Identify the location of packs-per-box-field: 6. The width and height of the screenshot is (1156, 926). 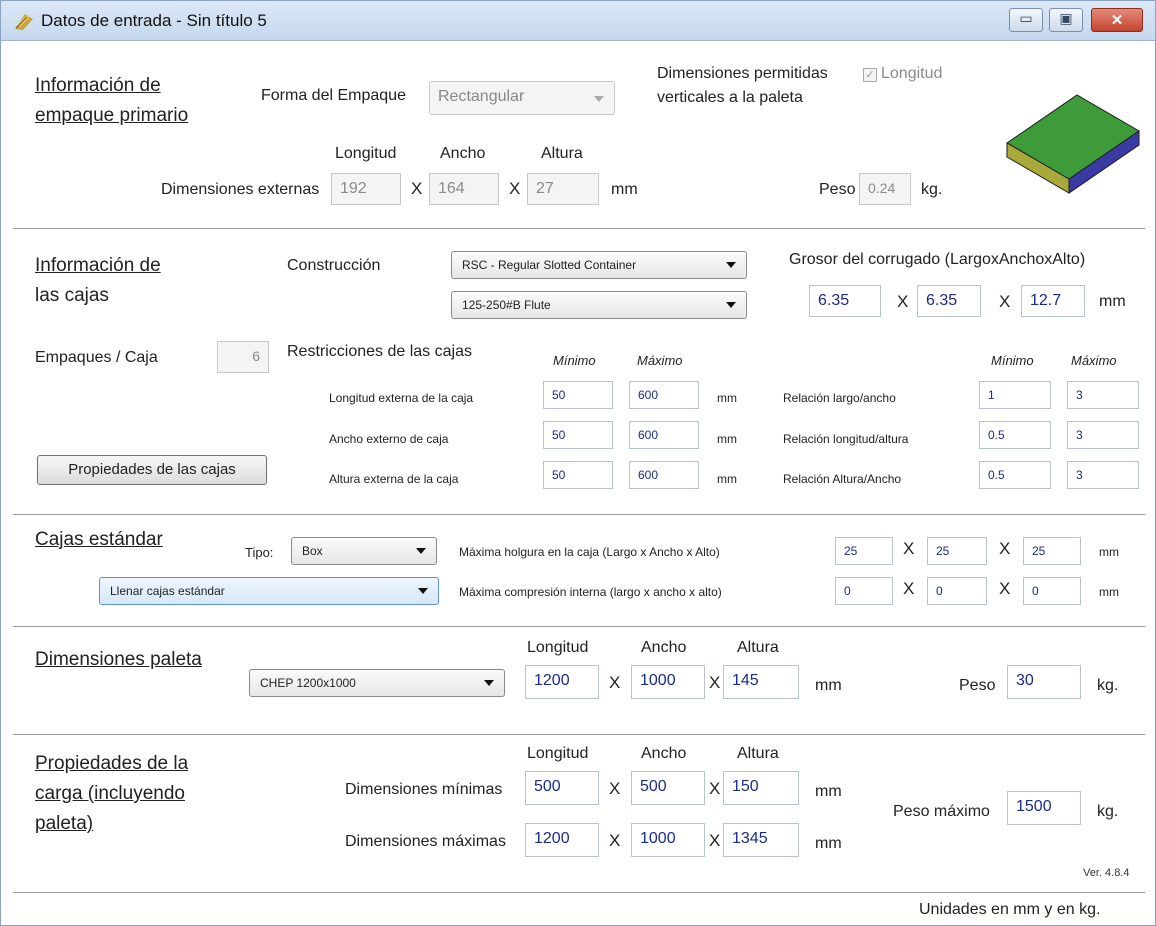
(243, 357).